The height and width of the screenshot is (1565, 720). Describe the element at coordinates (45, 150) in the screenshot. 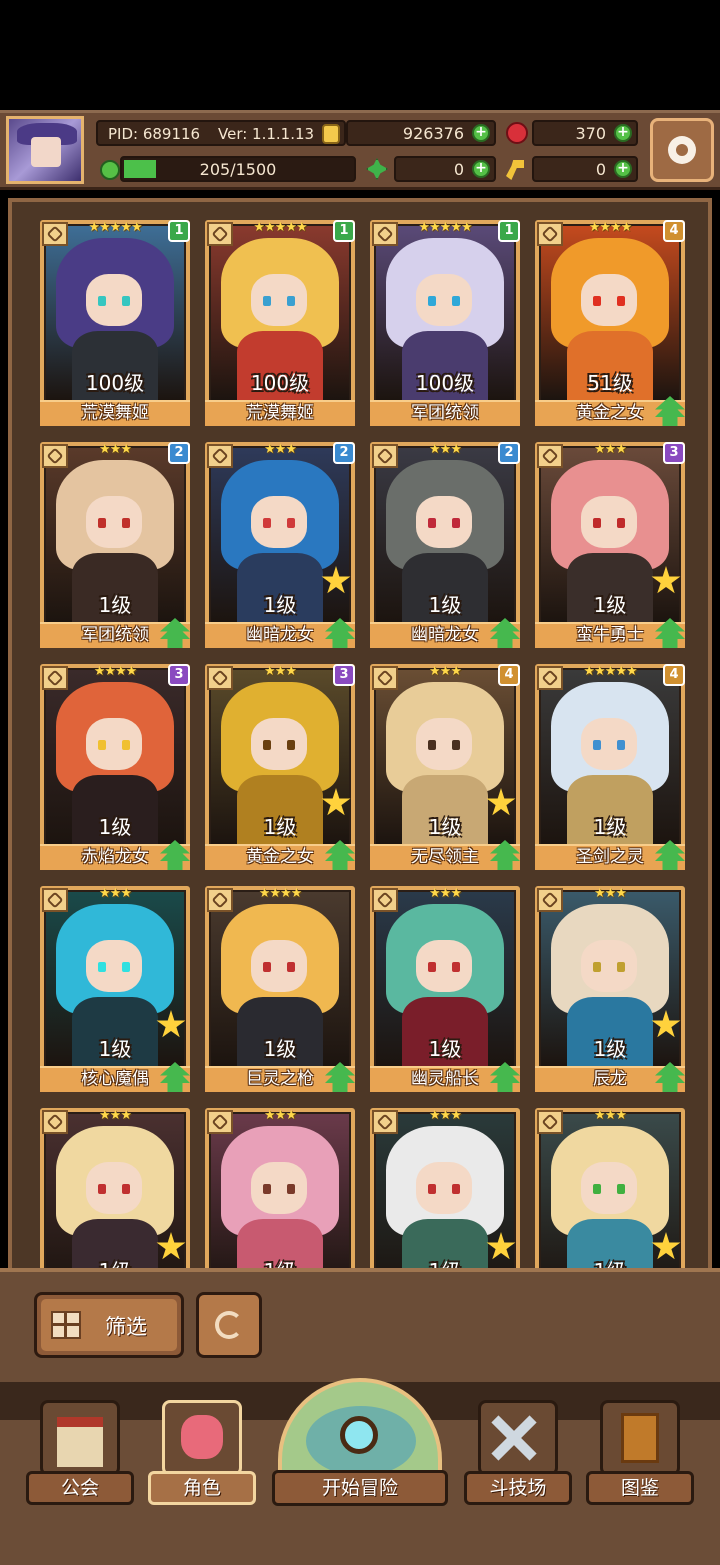

I see `player-avatar` at that location.